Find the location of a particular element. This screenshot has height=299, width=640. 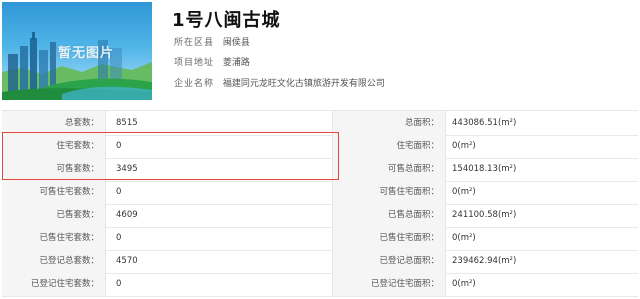

table-row: 可售住宅套数： 0 可售住宅面积： 0(m²) is located at coordinates (320, 192).